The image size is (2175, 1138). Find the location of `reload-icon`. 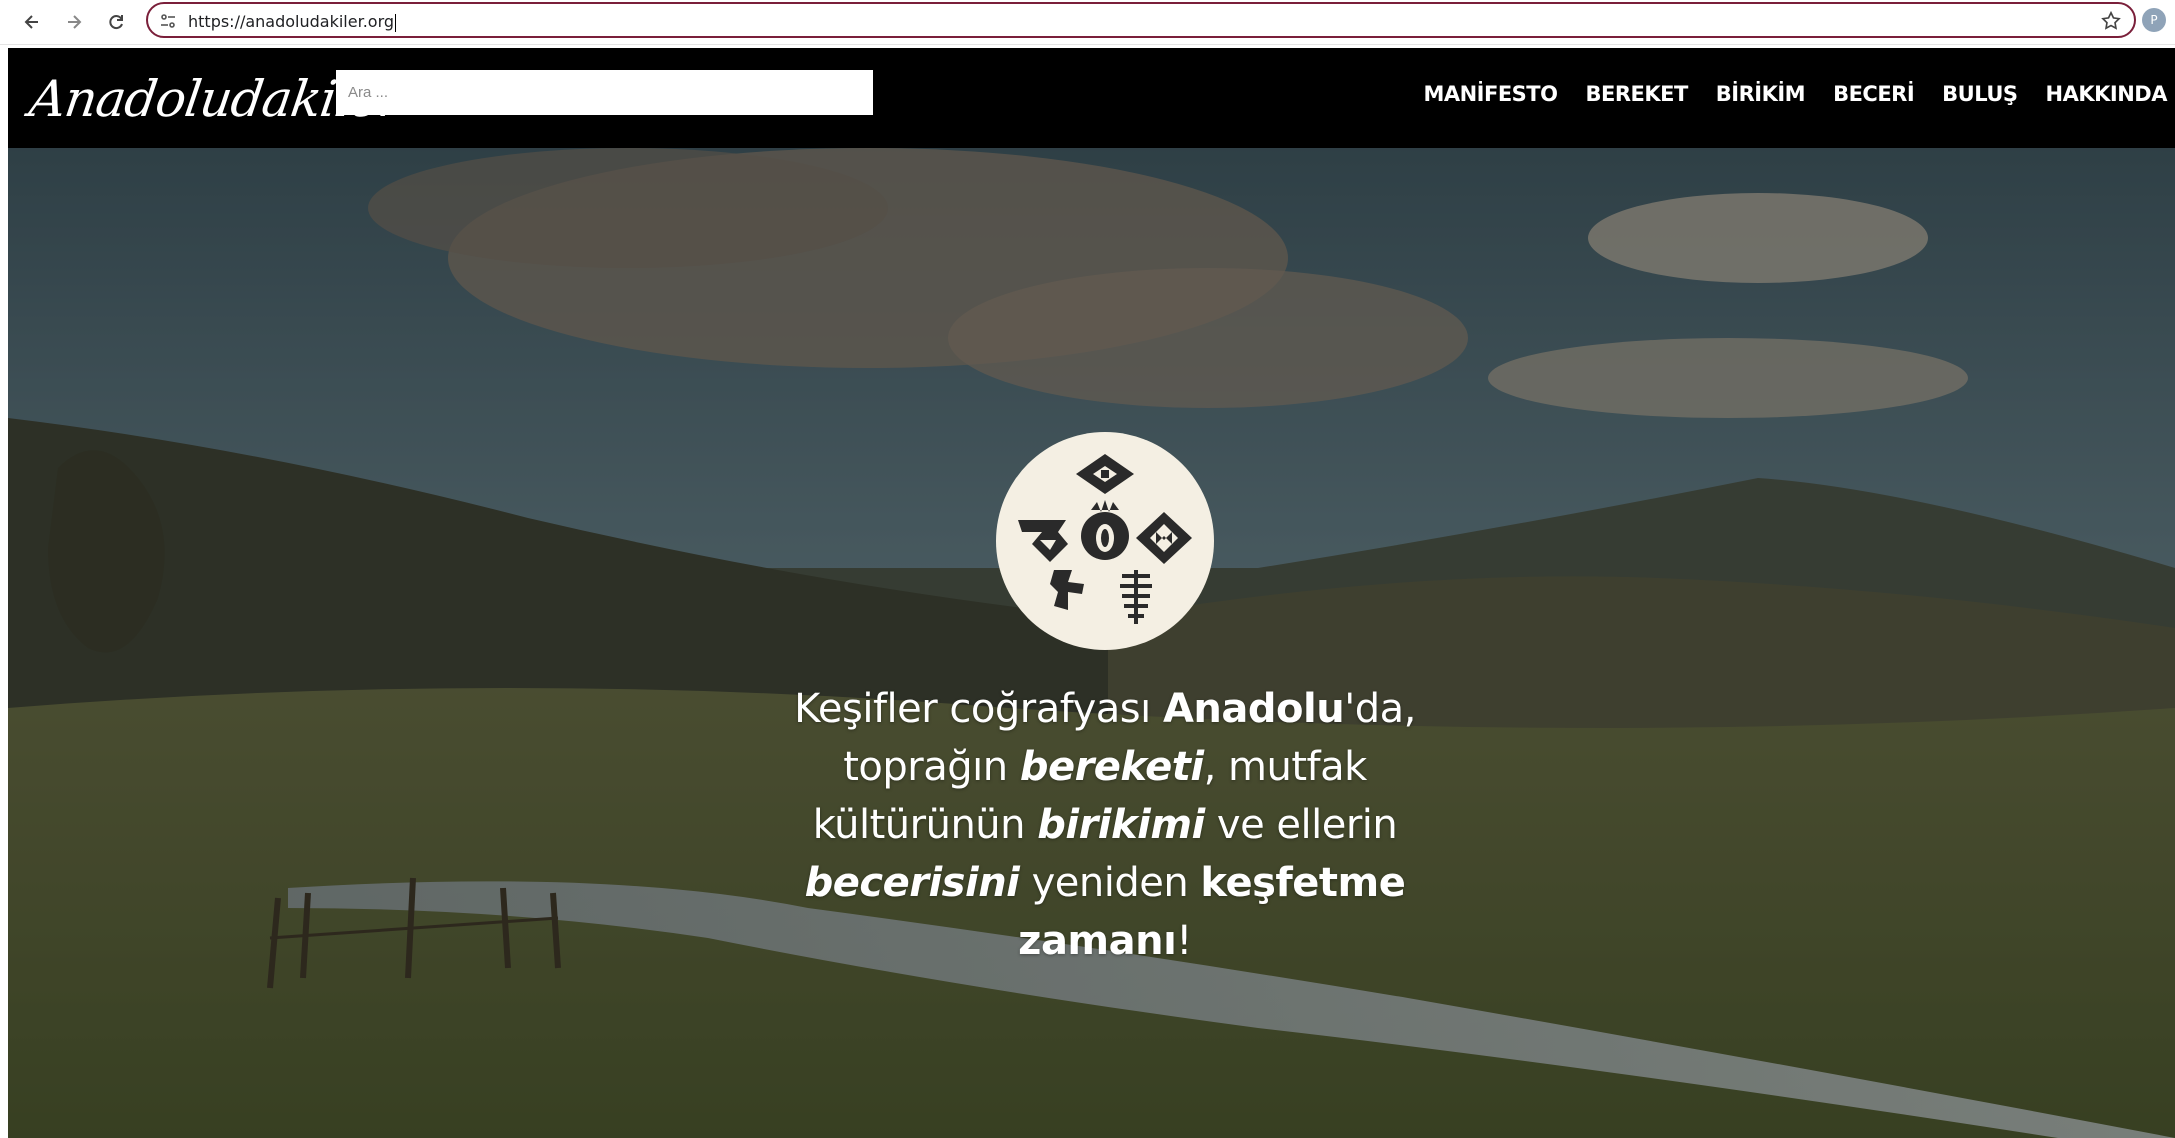

reload-icon is located at coordinates (116, 22).